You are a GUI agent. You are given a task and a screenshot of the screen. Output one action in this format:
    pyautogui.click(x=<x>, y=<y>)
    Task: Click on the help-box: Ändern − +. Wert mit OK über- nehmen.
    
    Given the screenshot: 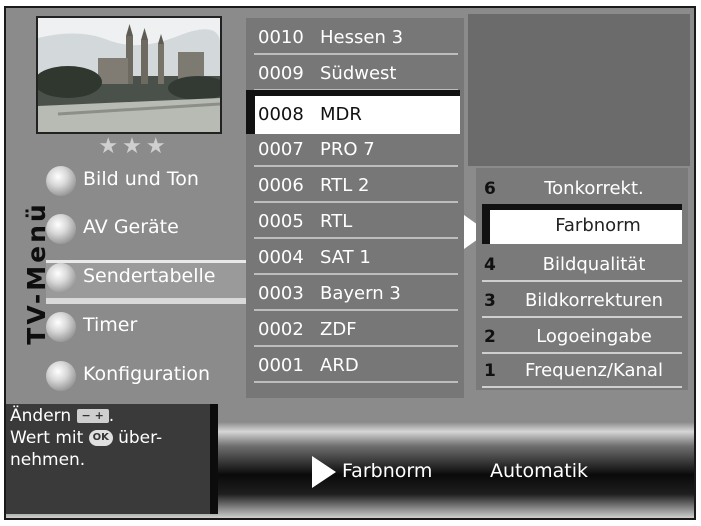 What is the action you would take?
    pyautogui.click(x=112, y=459)
    